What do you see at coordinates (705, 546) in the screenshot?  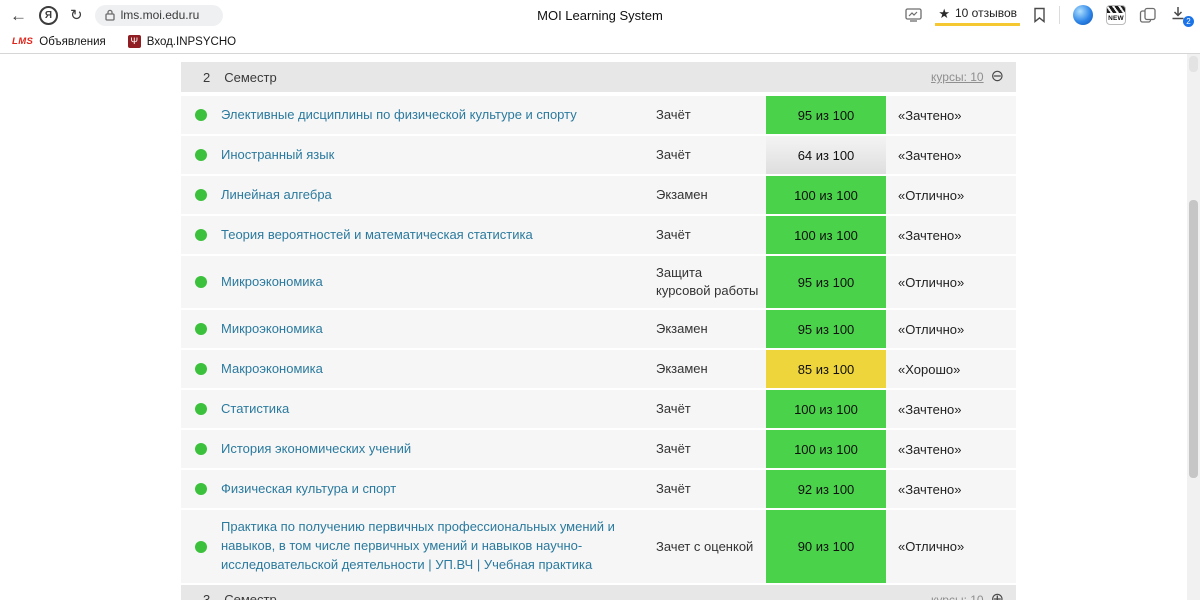 I see `assessment-type: Зачет с оценкой` at bounding box center [705, 546].